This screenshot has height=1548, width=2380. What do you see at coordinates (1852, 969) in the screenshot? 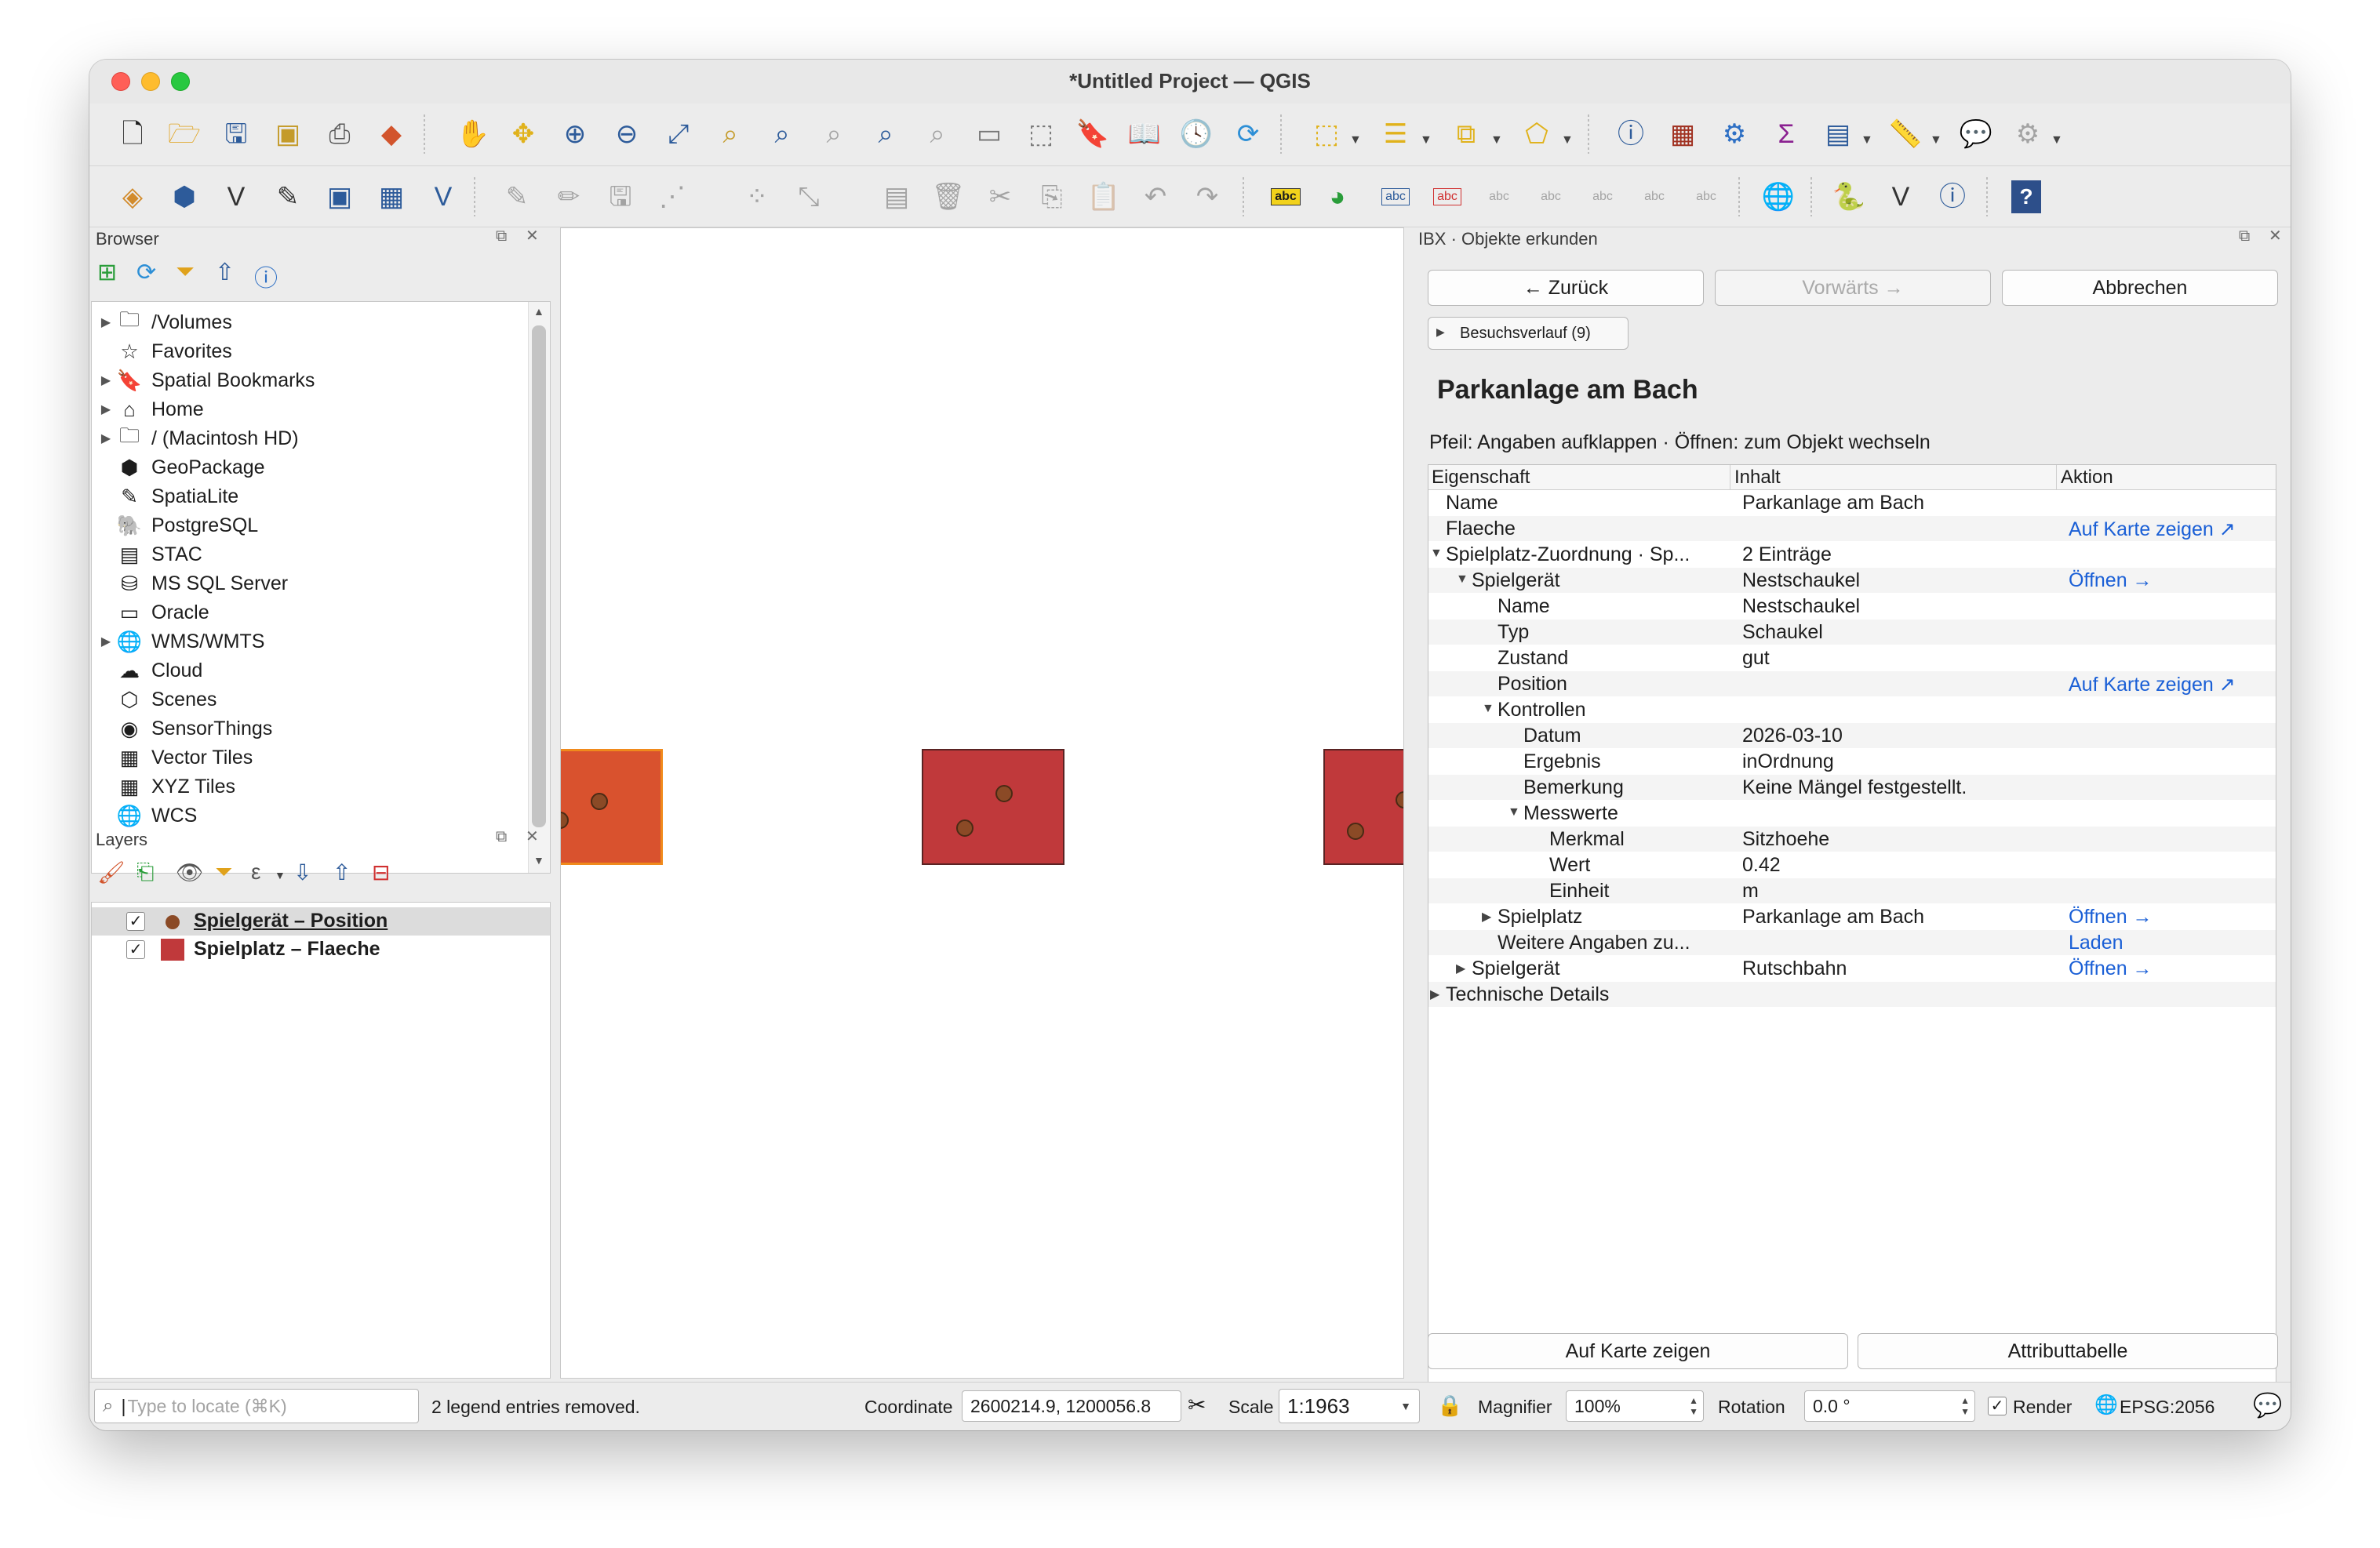
I see `property-row: ▶ Spielgerät Rutschbahn Öffnen →` at bounding box center [1852, 969].